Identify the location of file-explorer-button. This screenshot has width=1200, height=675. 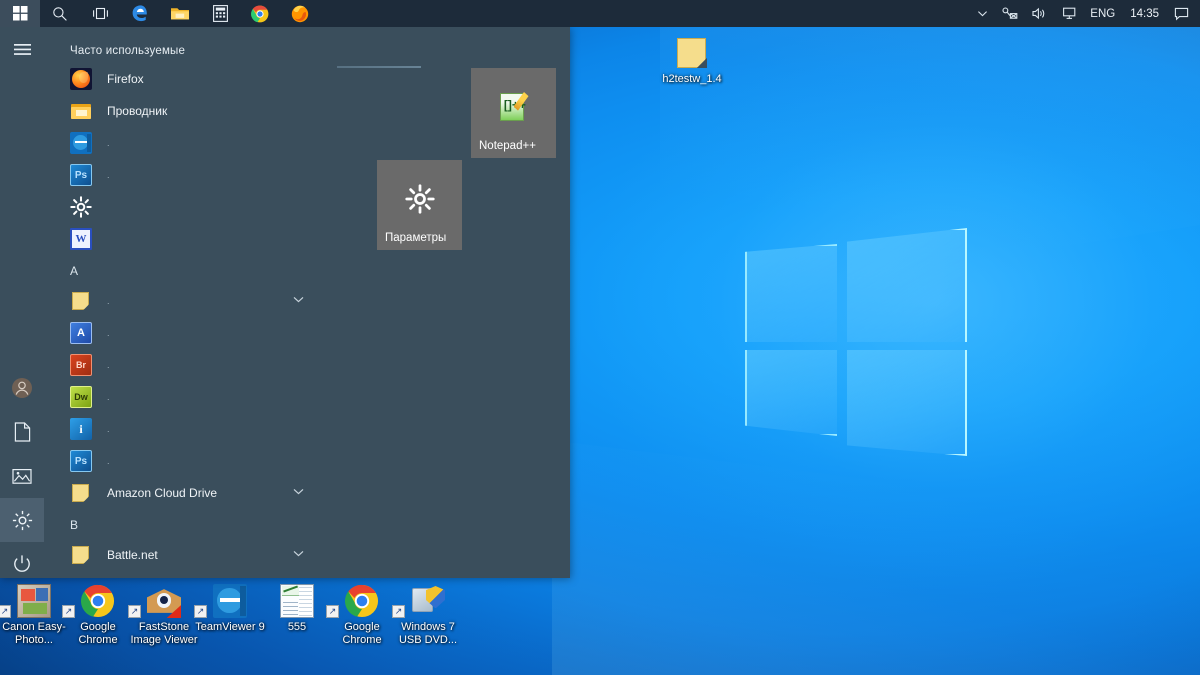
(180, 13).